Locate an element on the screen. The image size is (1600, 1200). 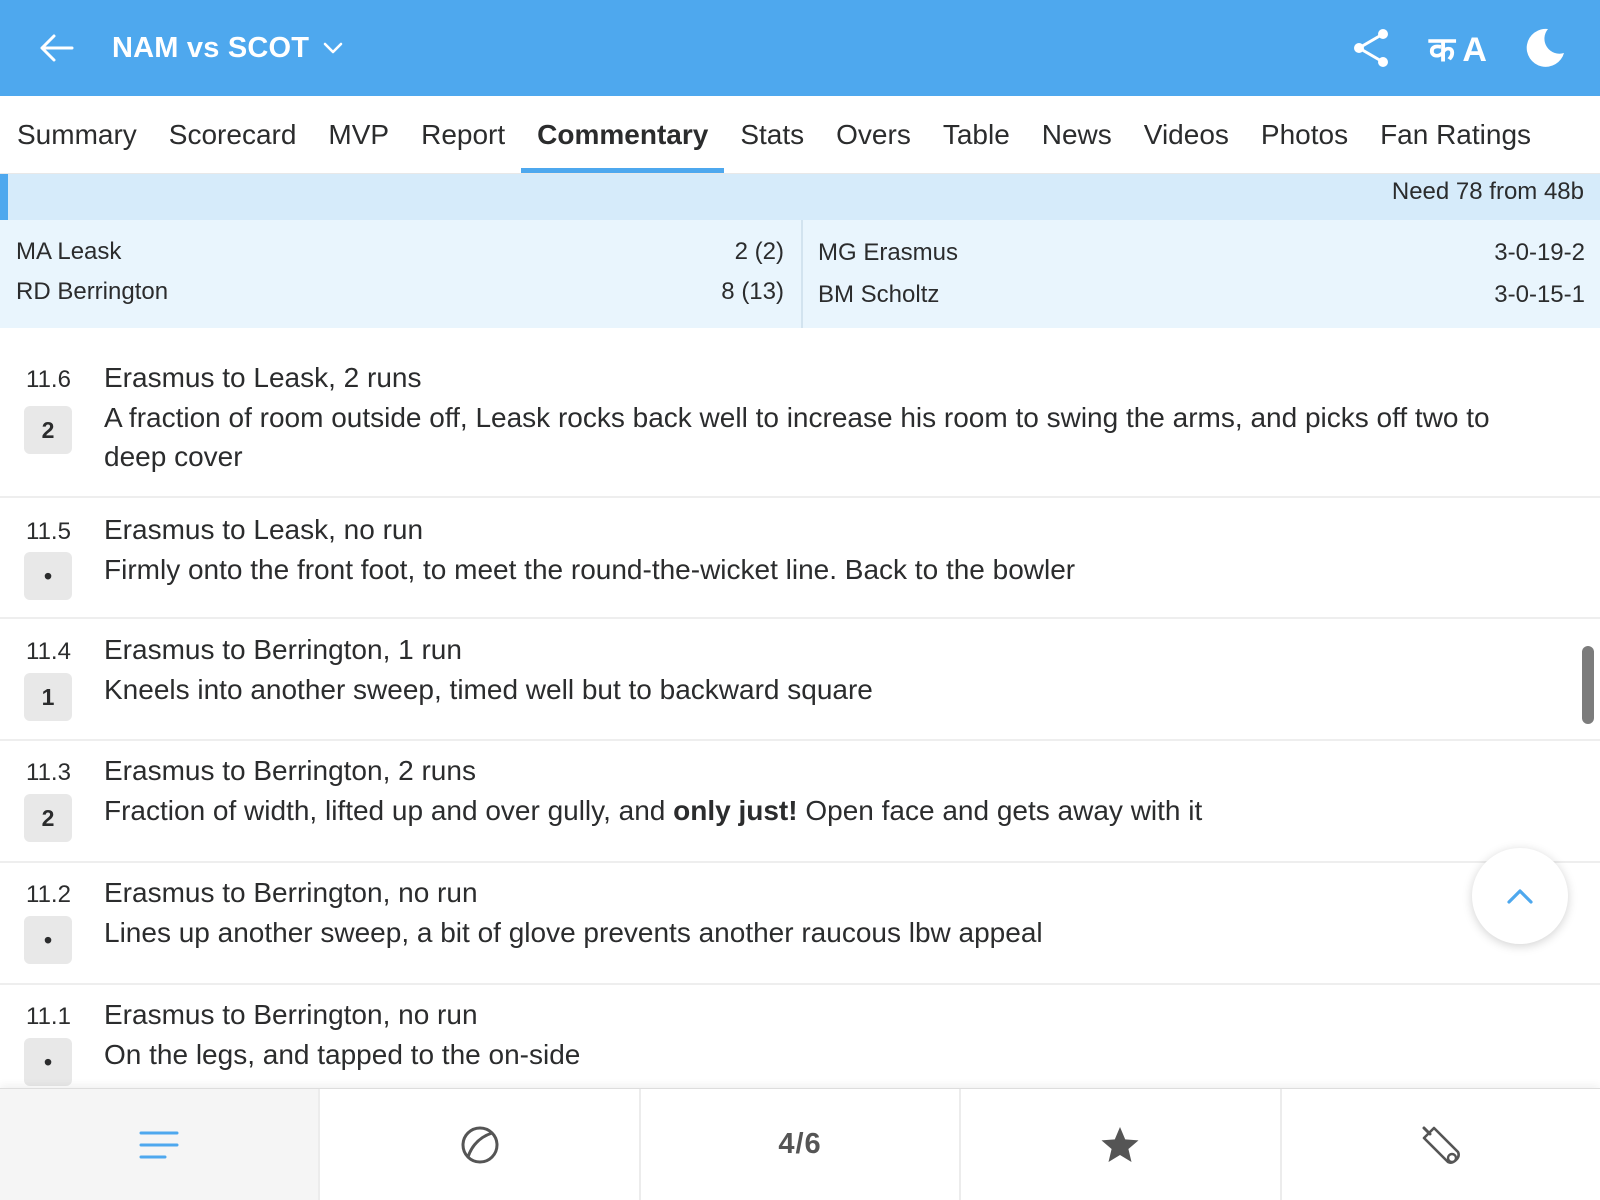
bat-icon is located at coordinates (1441, 1145).